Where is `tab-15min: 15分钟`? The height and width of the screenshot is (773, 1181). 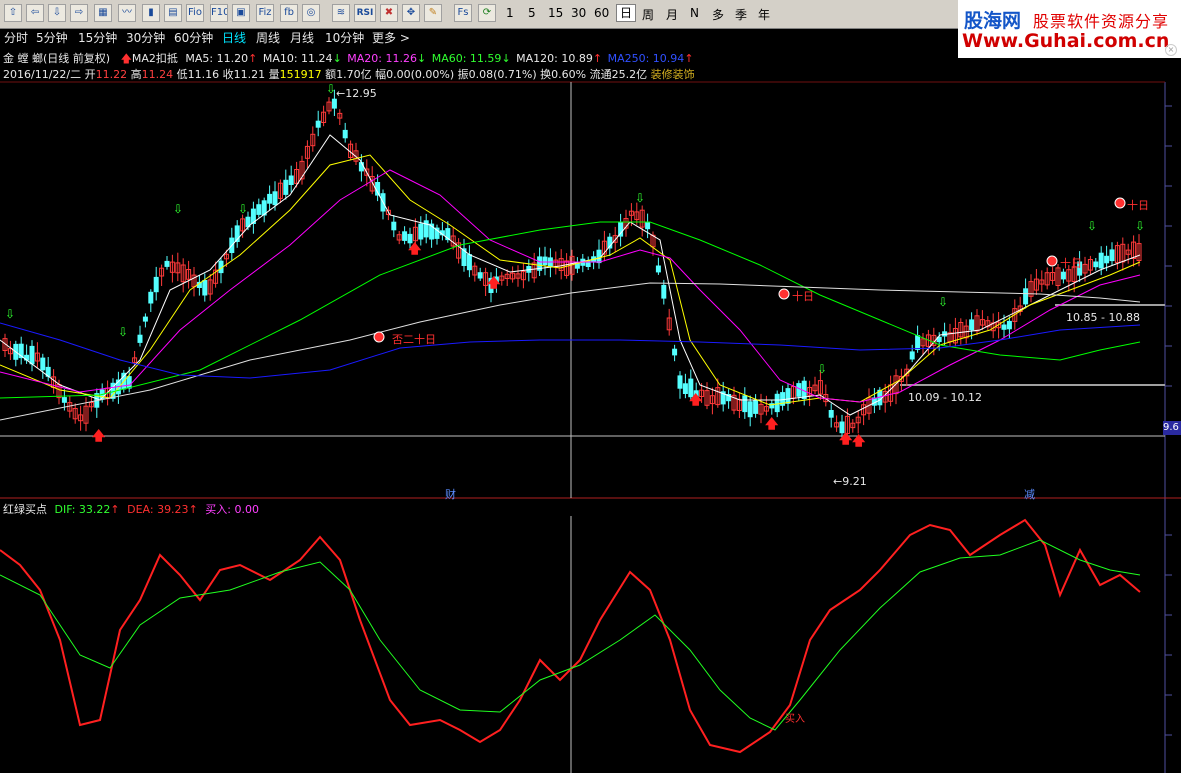 tab-15min: 15分钟 is located at coordinates (97, 37).